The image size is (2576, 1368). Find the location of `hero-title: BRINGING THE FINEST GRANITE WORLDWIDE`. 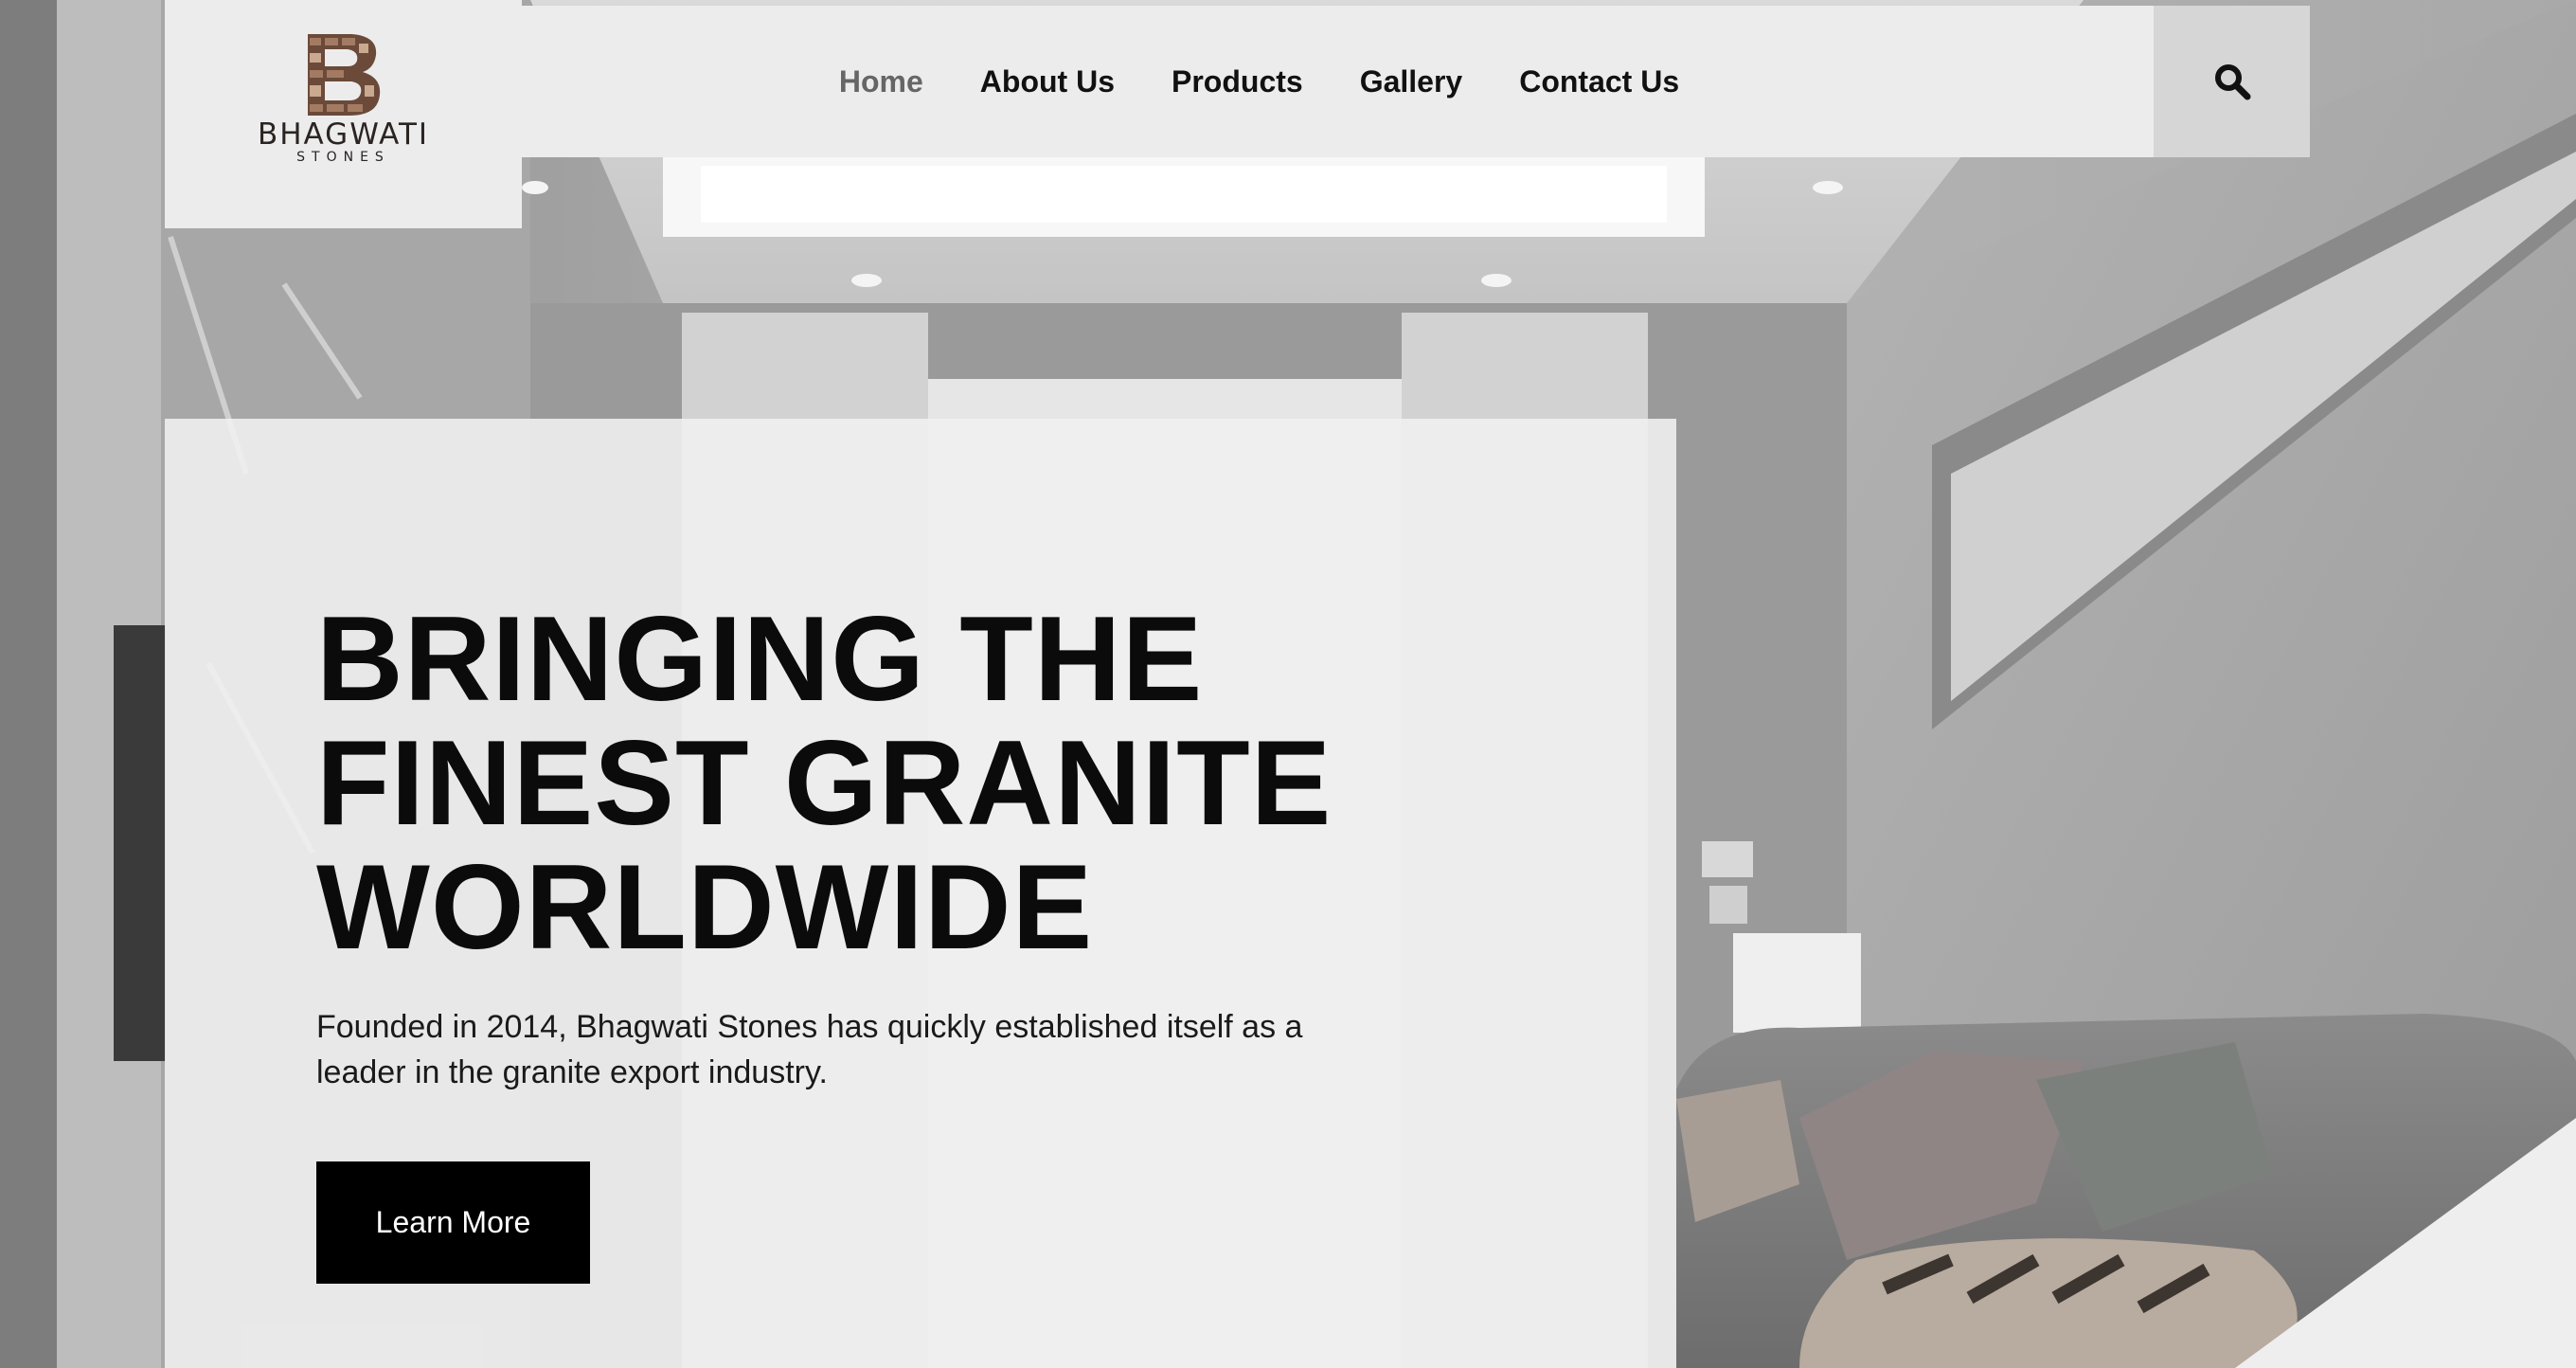

hero-title: BRINGING THE FINEST GRANITE WORLDWIDE is located at coordinates (979, 783).